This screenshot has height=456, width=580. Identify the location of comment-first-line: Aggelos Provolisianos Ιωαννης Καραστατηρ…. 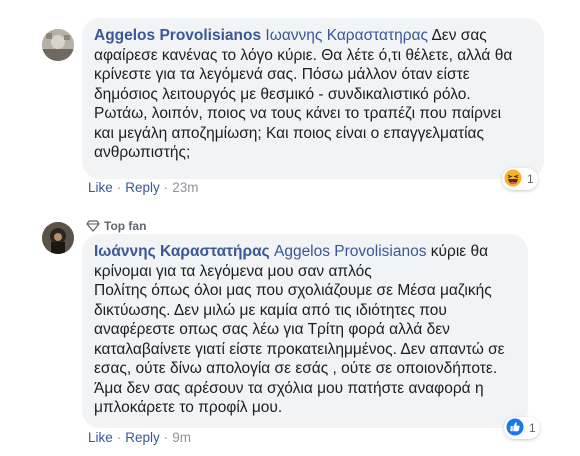
(313, 36).